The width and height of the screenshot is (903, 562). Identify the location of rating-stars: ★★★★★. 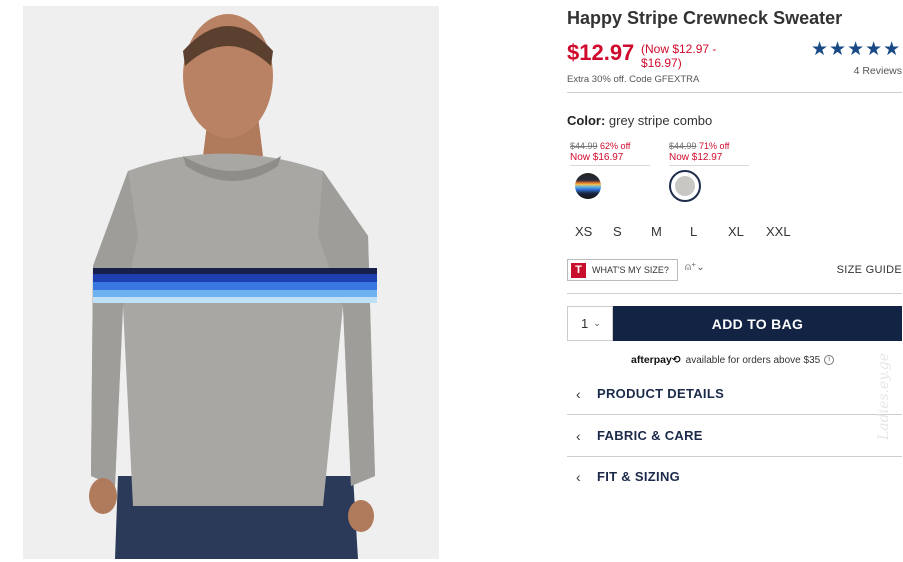
(856, 49).